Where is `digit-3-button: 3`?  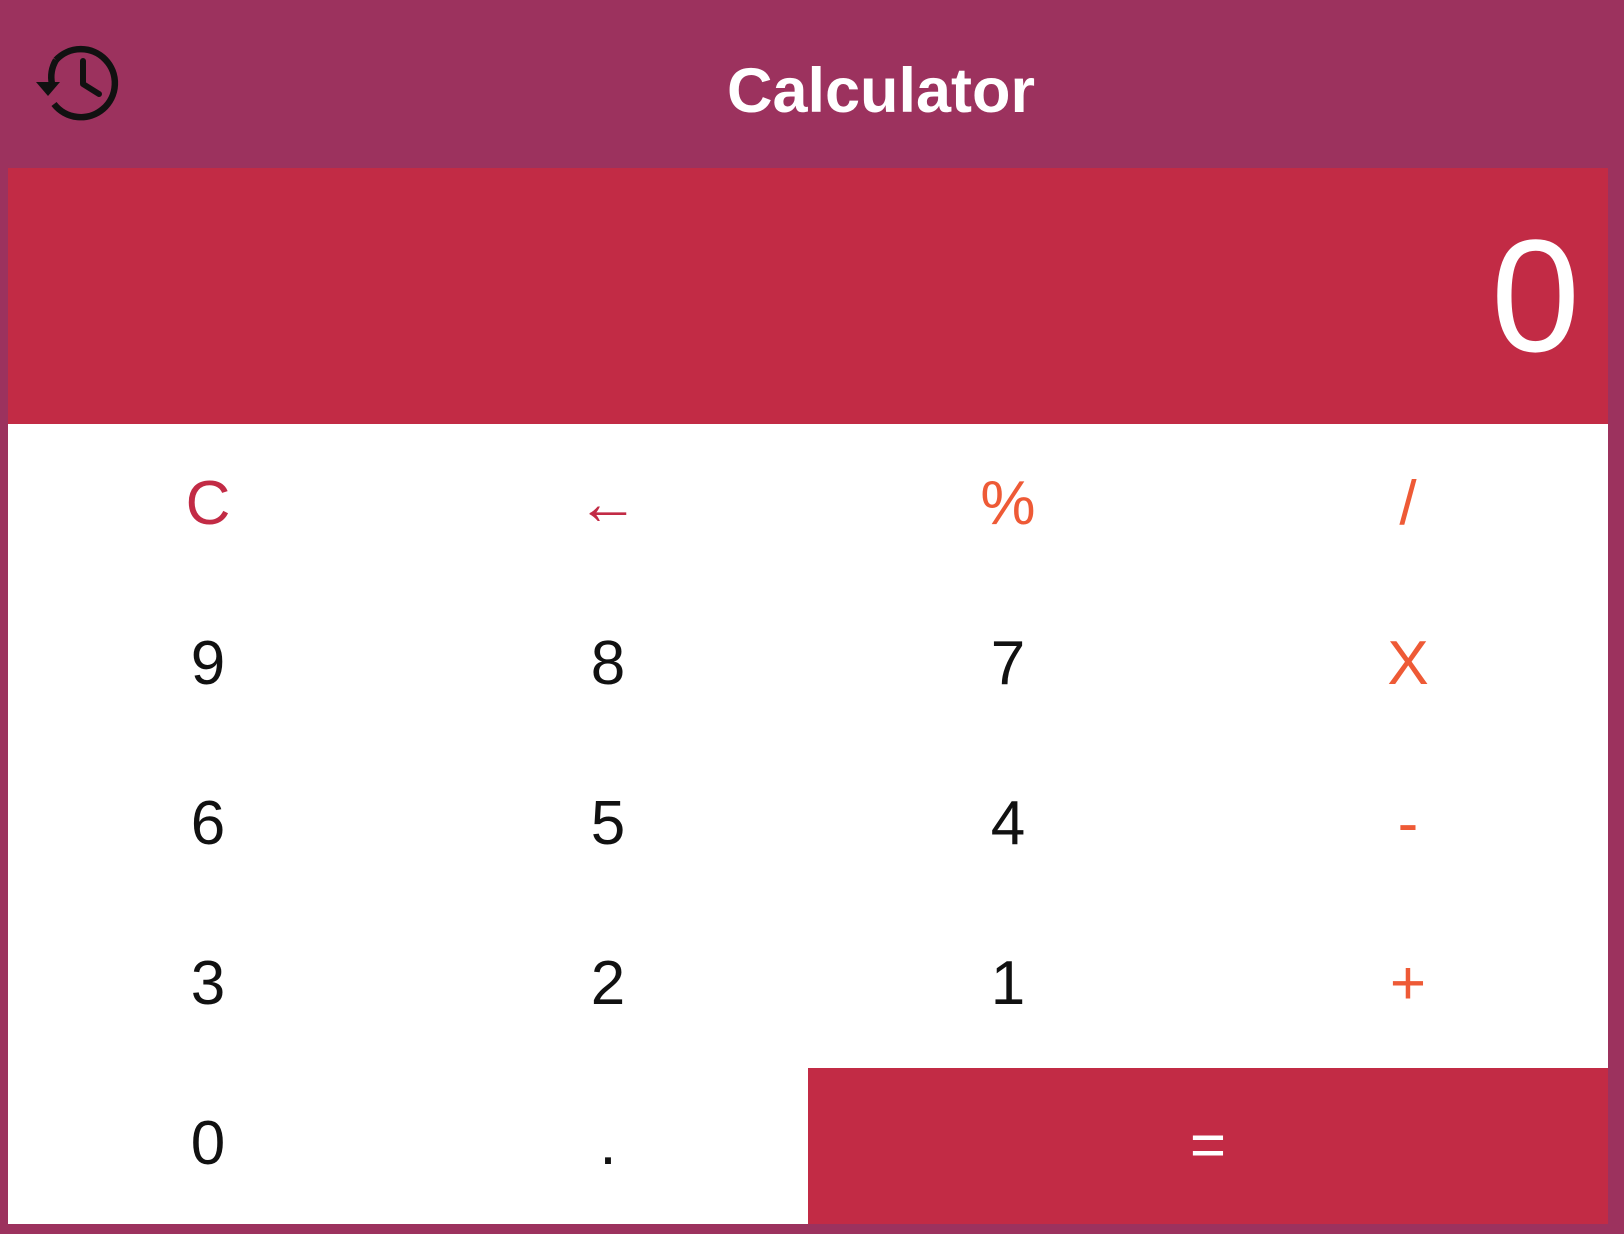 digit-3-button: 3 is located at coordinates (208, 984).